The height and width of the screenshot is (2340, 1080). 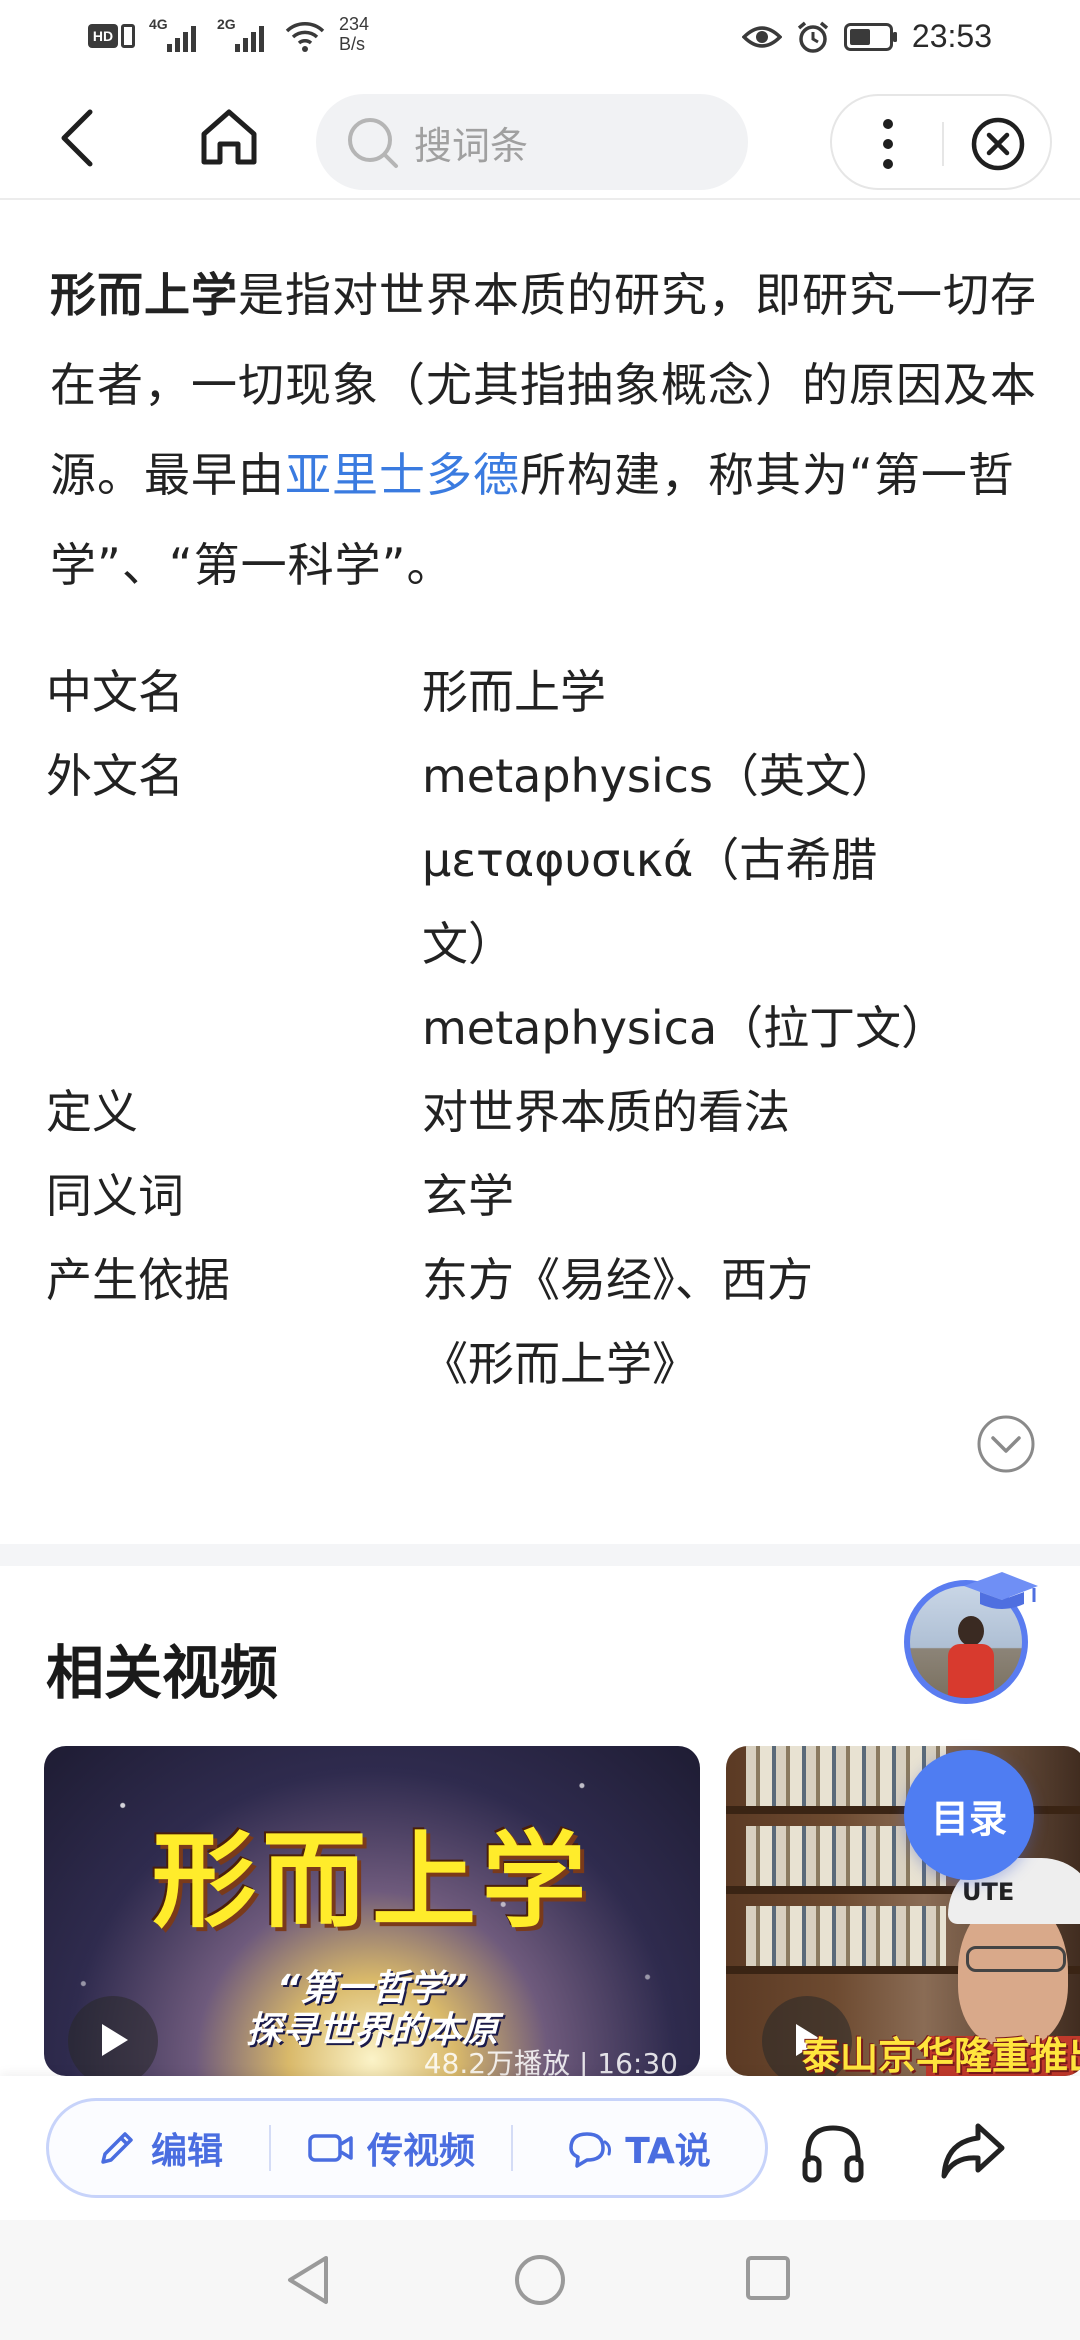 I want to click on close-icon, so click(x=998, y=144).